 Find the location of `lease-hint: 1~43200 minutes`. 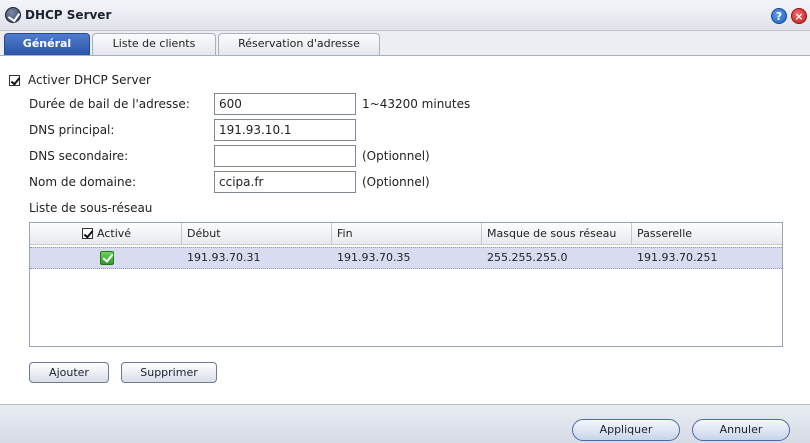

lease-hint: 1~43200 minutes is located at coordinates (416, 104).